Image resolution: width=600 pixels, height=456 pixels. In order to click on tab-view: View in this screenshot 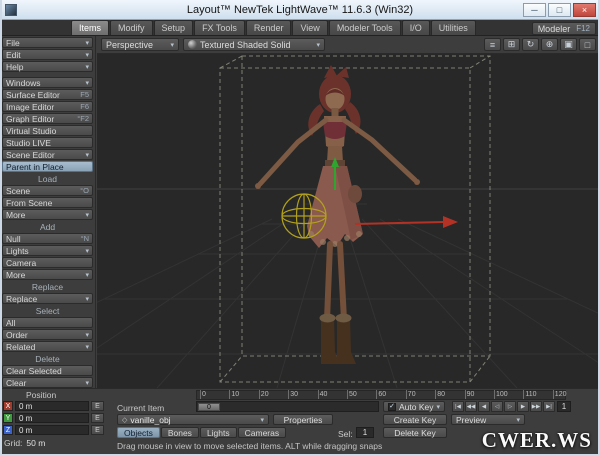, I will do `click(310, 27)`.